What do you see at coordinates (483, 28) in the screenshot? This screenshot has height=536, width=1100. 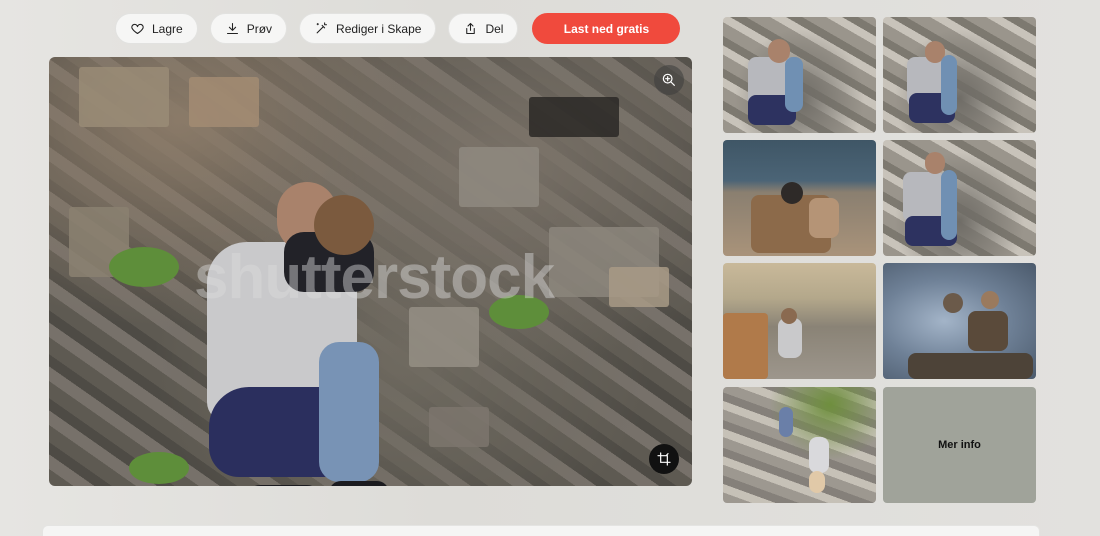 I see `share-button: Del` at bounding box center [483, 28].